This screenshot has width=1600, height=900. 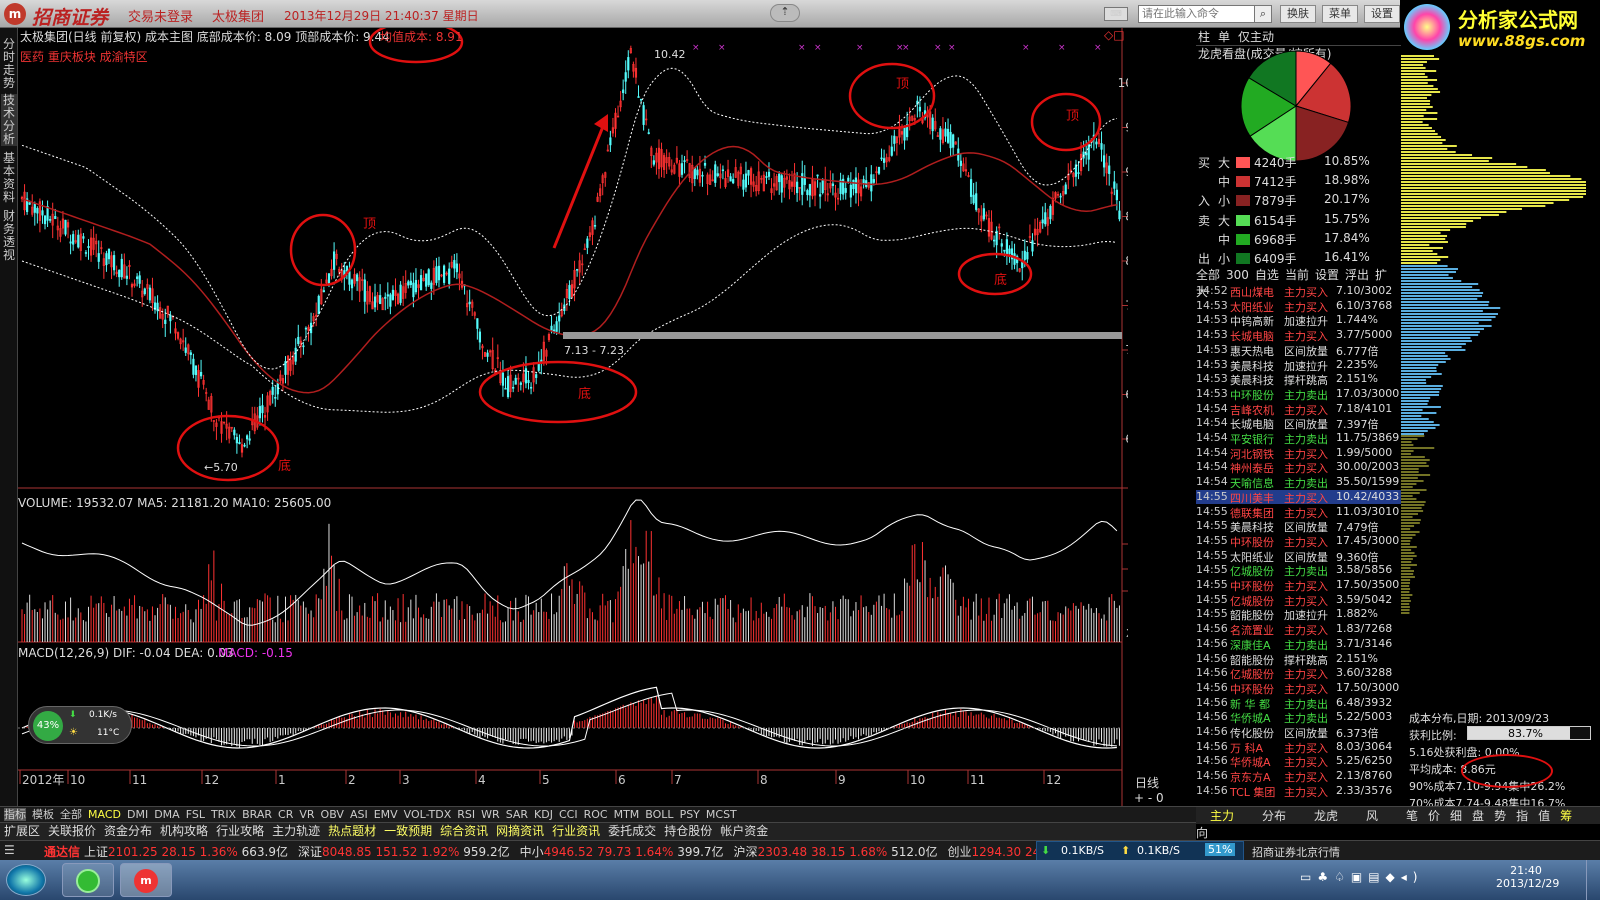 What do you see at coordinates (1147, 782) in the screenshot?
I see `period-label: 日线` at bounding box center [1147, 782].